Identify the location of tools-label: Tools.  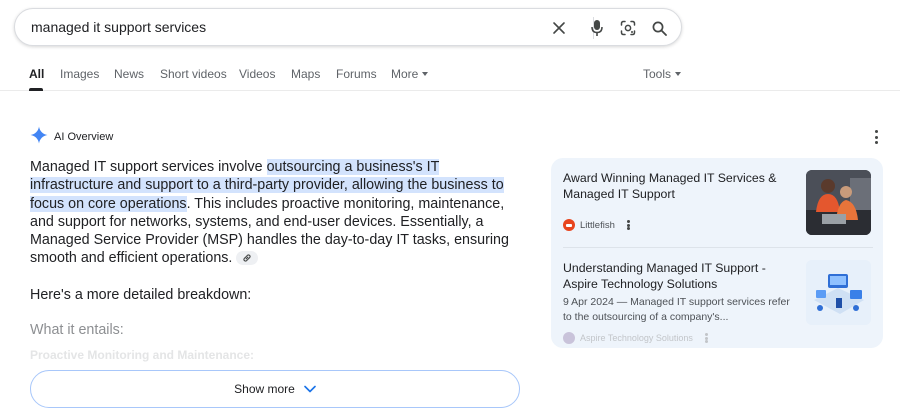
(657, 74).